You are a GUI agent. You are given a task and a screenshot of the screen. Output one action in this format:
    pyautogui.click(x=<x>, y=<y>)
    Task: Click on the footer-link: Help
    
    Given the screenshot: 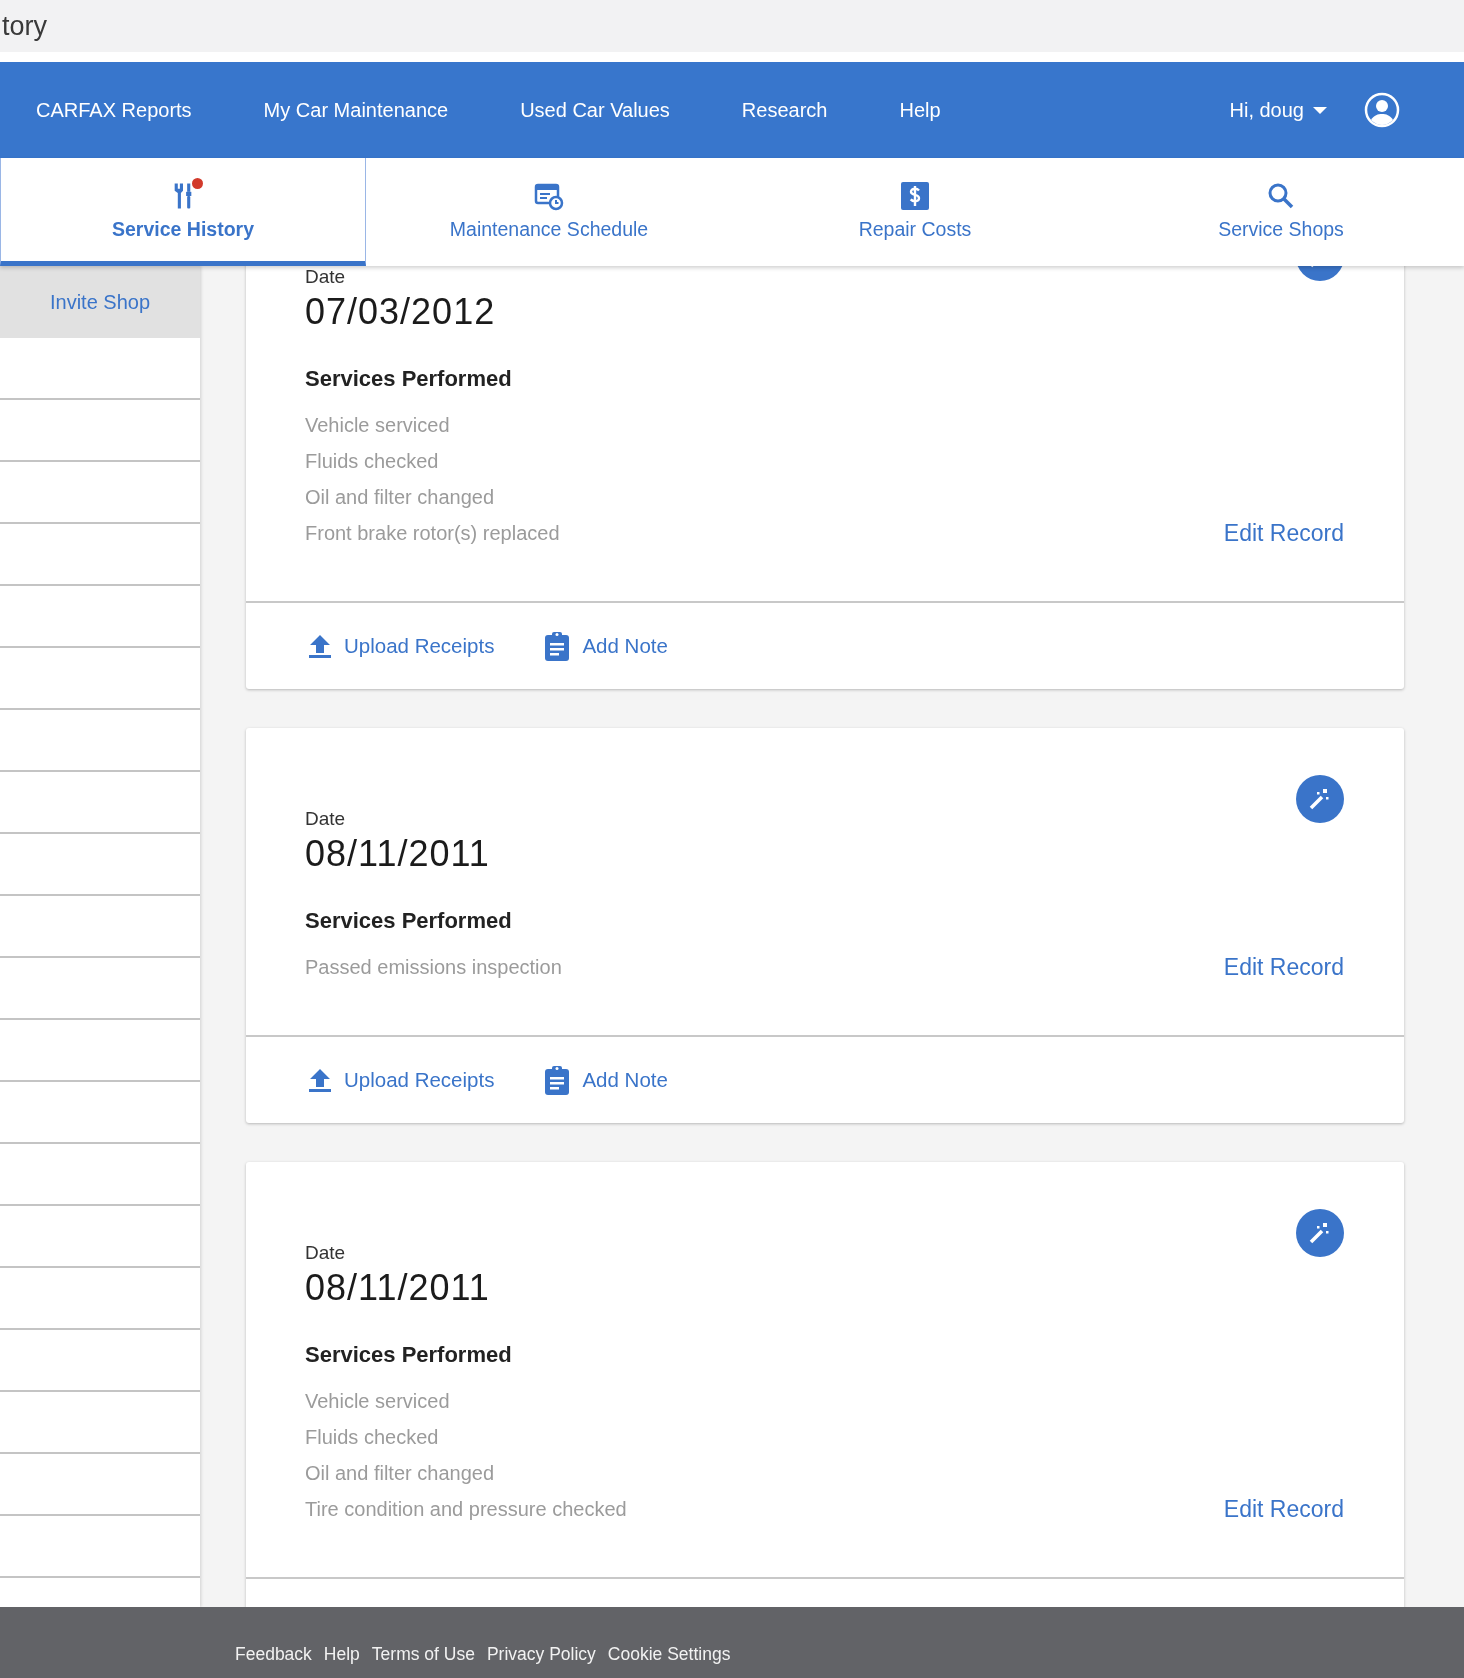 What is the action you would take?
    pyautogui.click(x=341, y=1654)
    